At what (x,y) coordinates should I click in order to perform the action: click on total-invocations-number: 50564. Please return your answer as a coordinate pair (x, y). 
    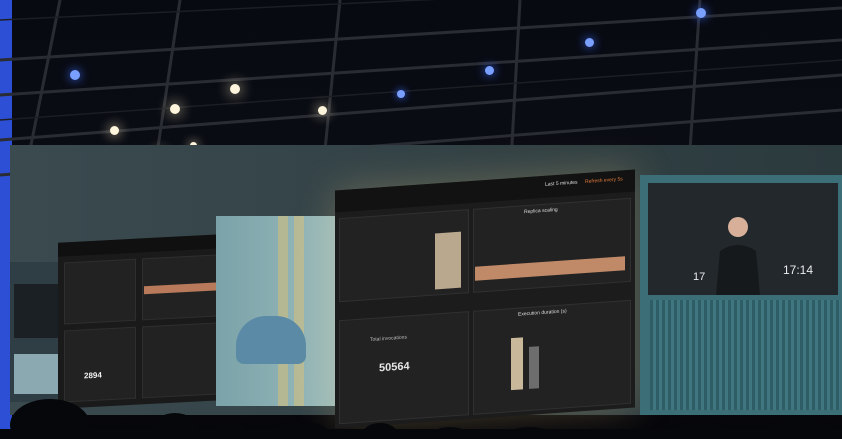
    Looking at the image, I should click on (394, 367).